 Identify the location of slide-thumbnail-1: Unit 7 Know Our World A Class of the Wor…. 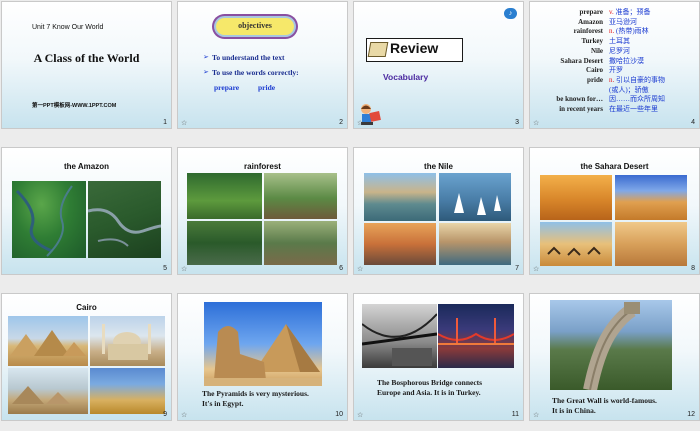
(86, 65).